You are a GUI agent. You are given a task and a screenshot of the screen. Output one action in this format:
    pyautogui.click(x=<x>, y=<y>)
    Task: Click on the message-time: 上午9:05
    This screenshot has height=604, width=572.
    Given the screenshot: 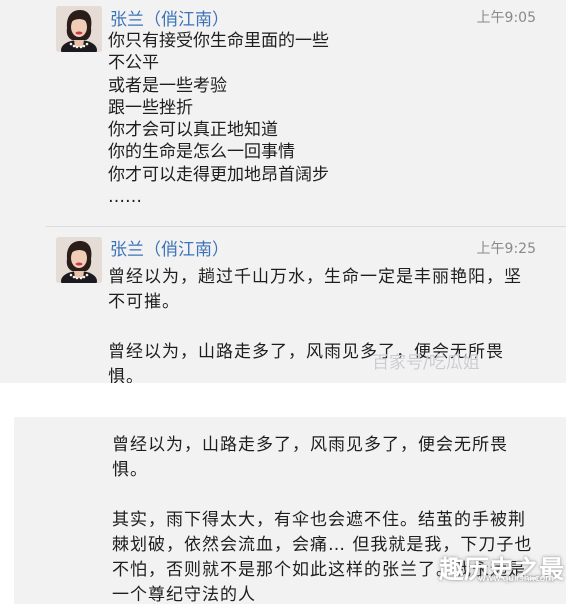 What is the action you would take?
    pyautogui.click(x=506, y=18)
    